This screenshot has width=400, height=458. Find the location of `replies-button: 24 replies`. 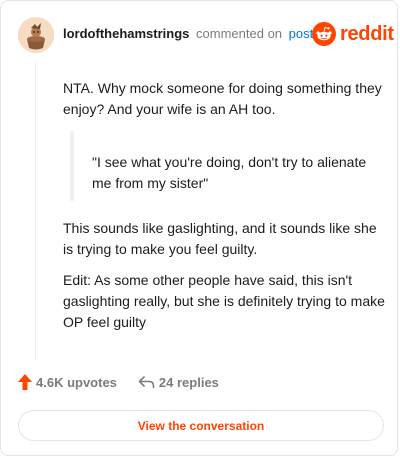

replies-button: 24 replies is located at coordinates (178, 382).